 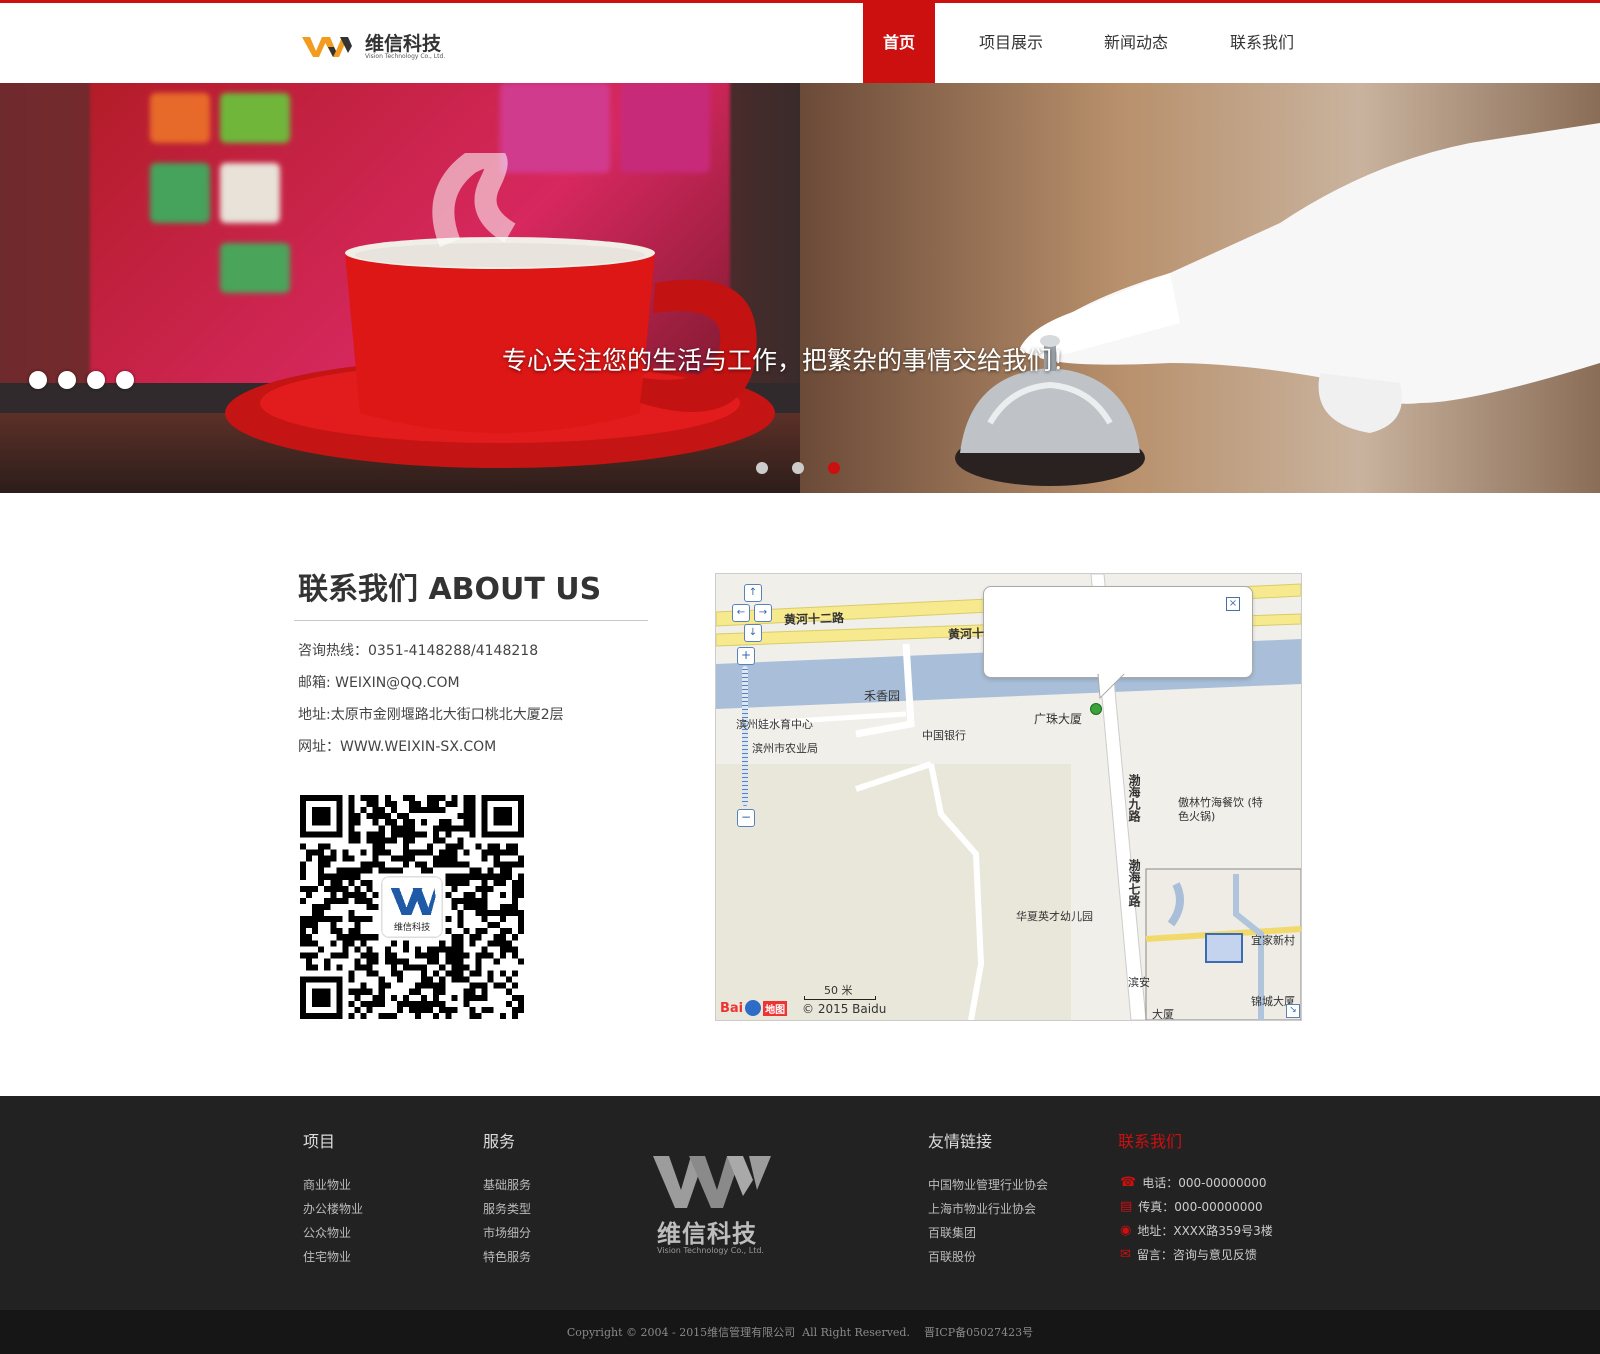 What do you see at coordinates (746, 818) in the screenshot?
I see `zoom-out-icon: −` at bounding box center [746, 818].